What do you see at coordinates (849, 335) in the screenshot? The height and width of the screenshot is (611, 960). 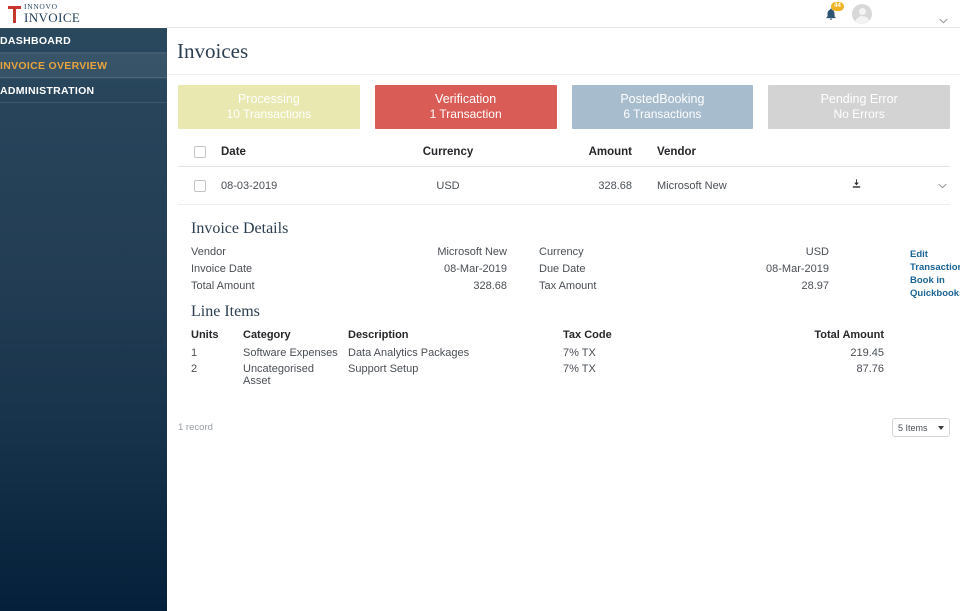 I see `column-header-total-amount: Total Amount` at bounding box center [849, 335].